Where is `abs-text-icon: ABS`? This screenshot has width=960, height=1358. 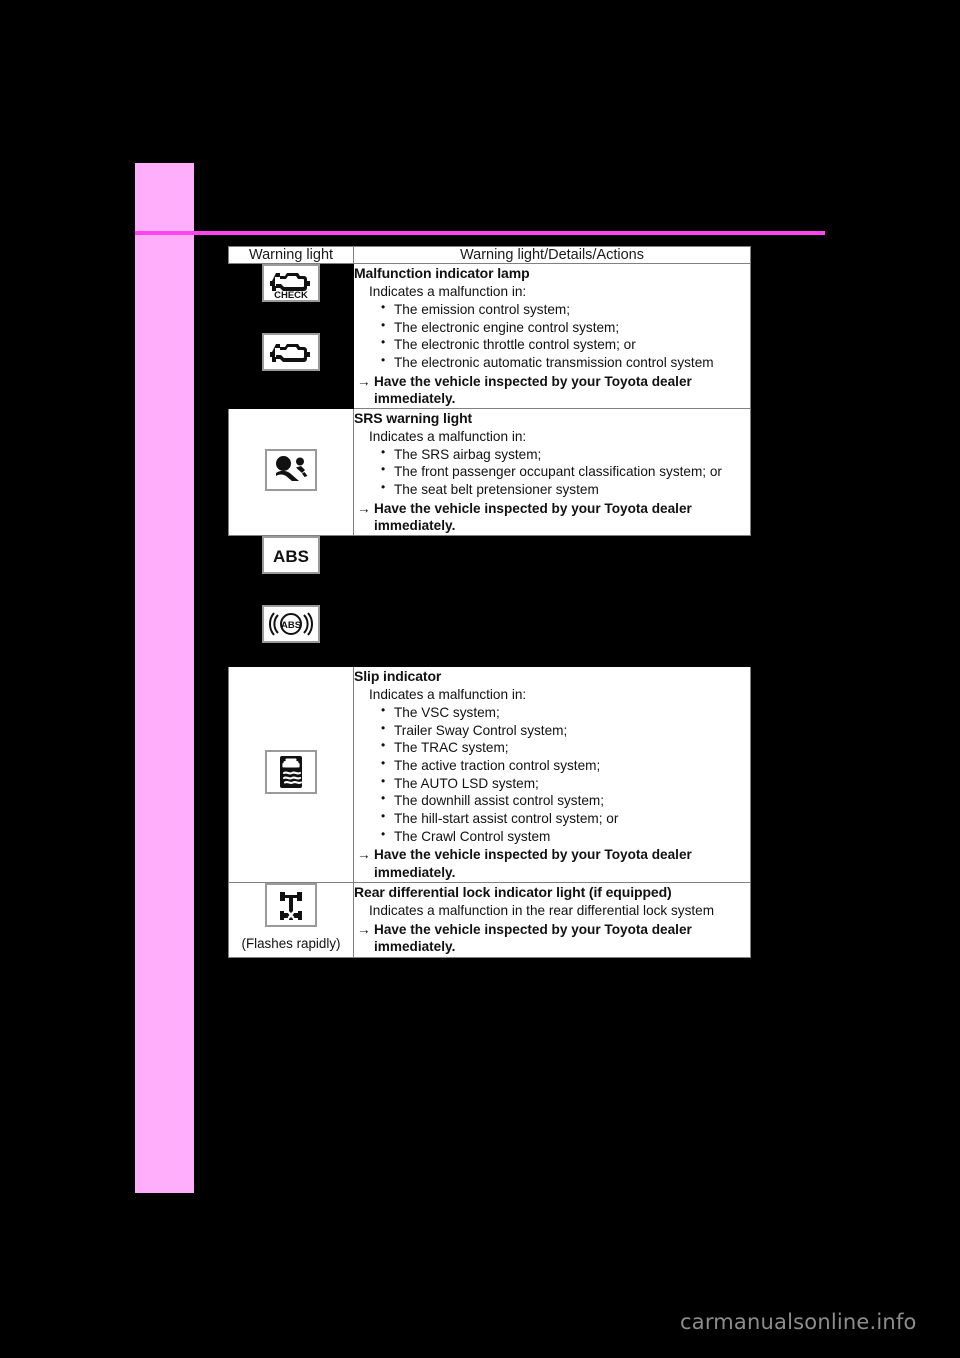 abs-text-icon: ABS is located at coordinates (291, 555).